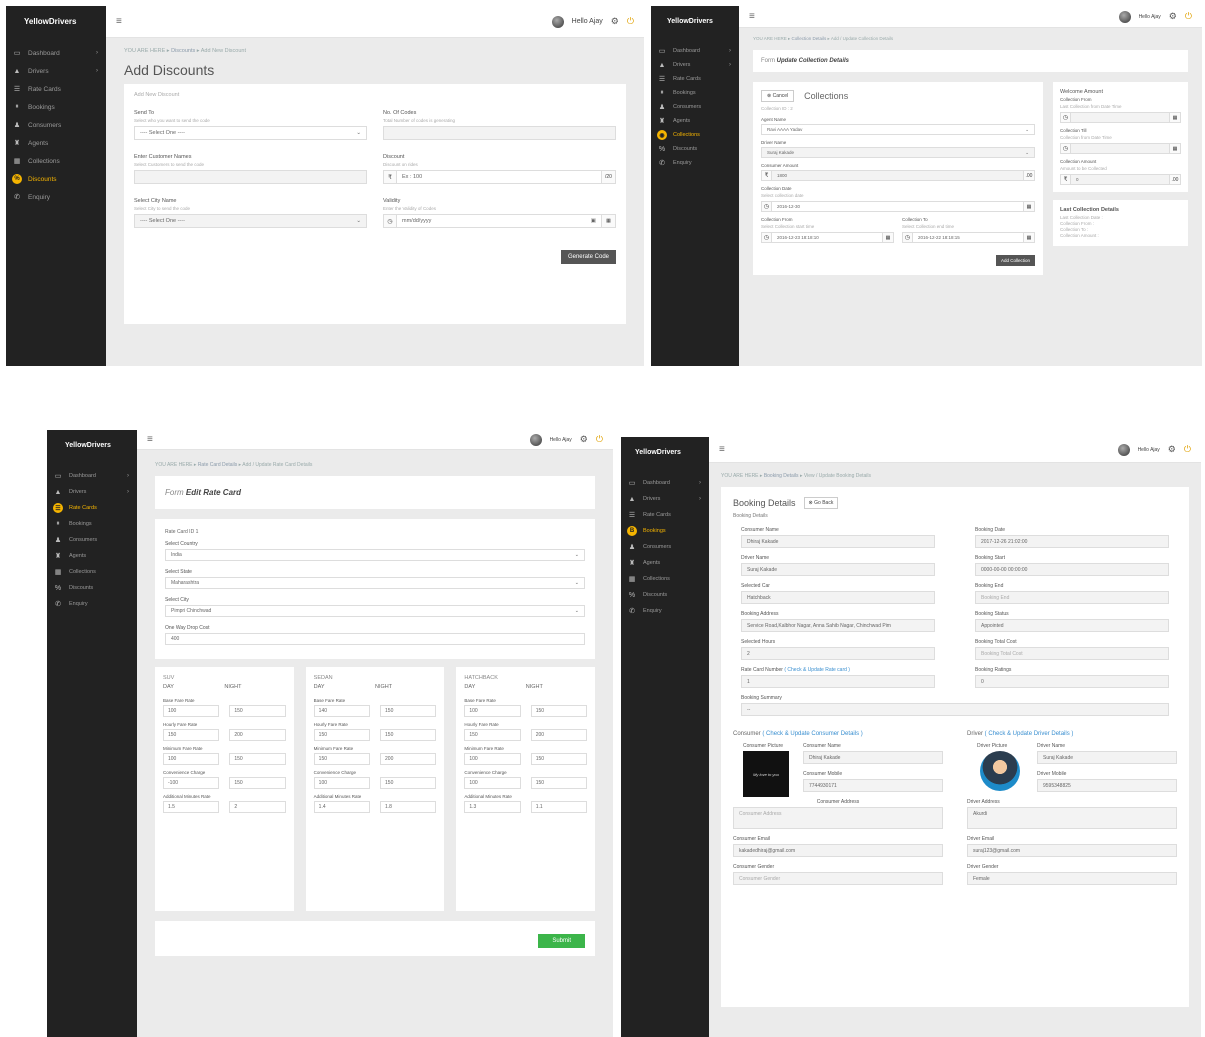 The width and height of the screenshot is (1205, 1037). What do you see at coordinates (1029, 734) in the screenshot?
I see `check-driver-link: ( Check & Update Driver Details )` at bounding box center [1029, 734].